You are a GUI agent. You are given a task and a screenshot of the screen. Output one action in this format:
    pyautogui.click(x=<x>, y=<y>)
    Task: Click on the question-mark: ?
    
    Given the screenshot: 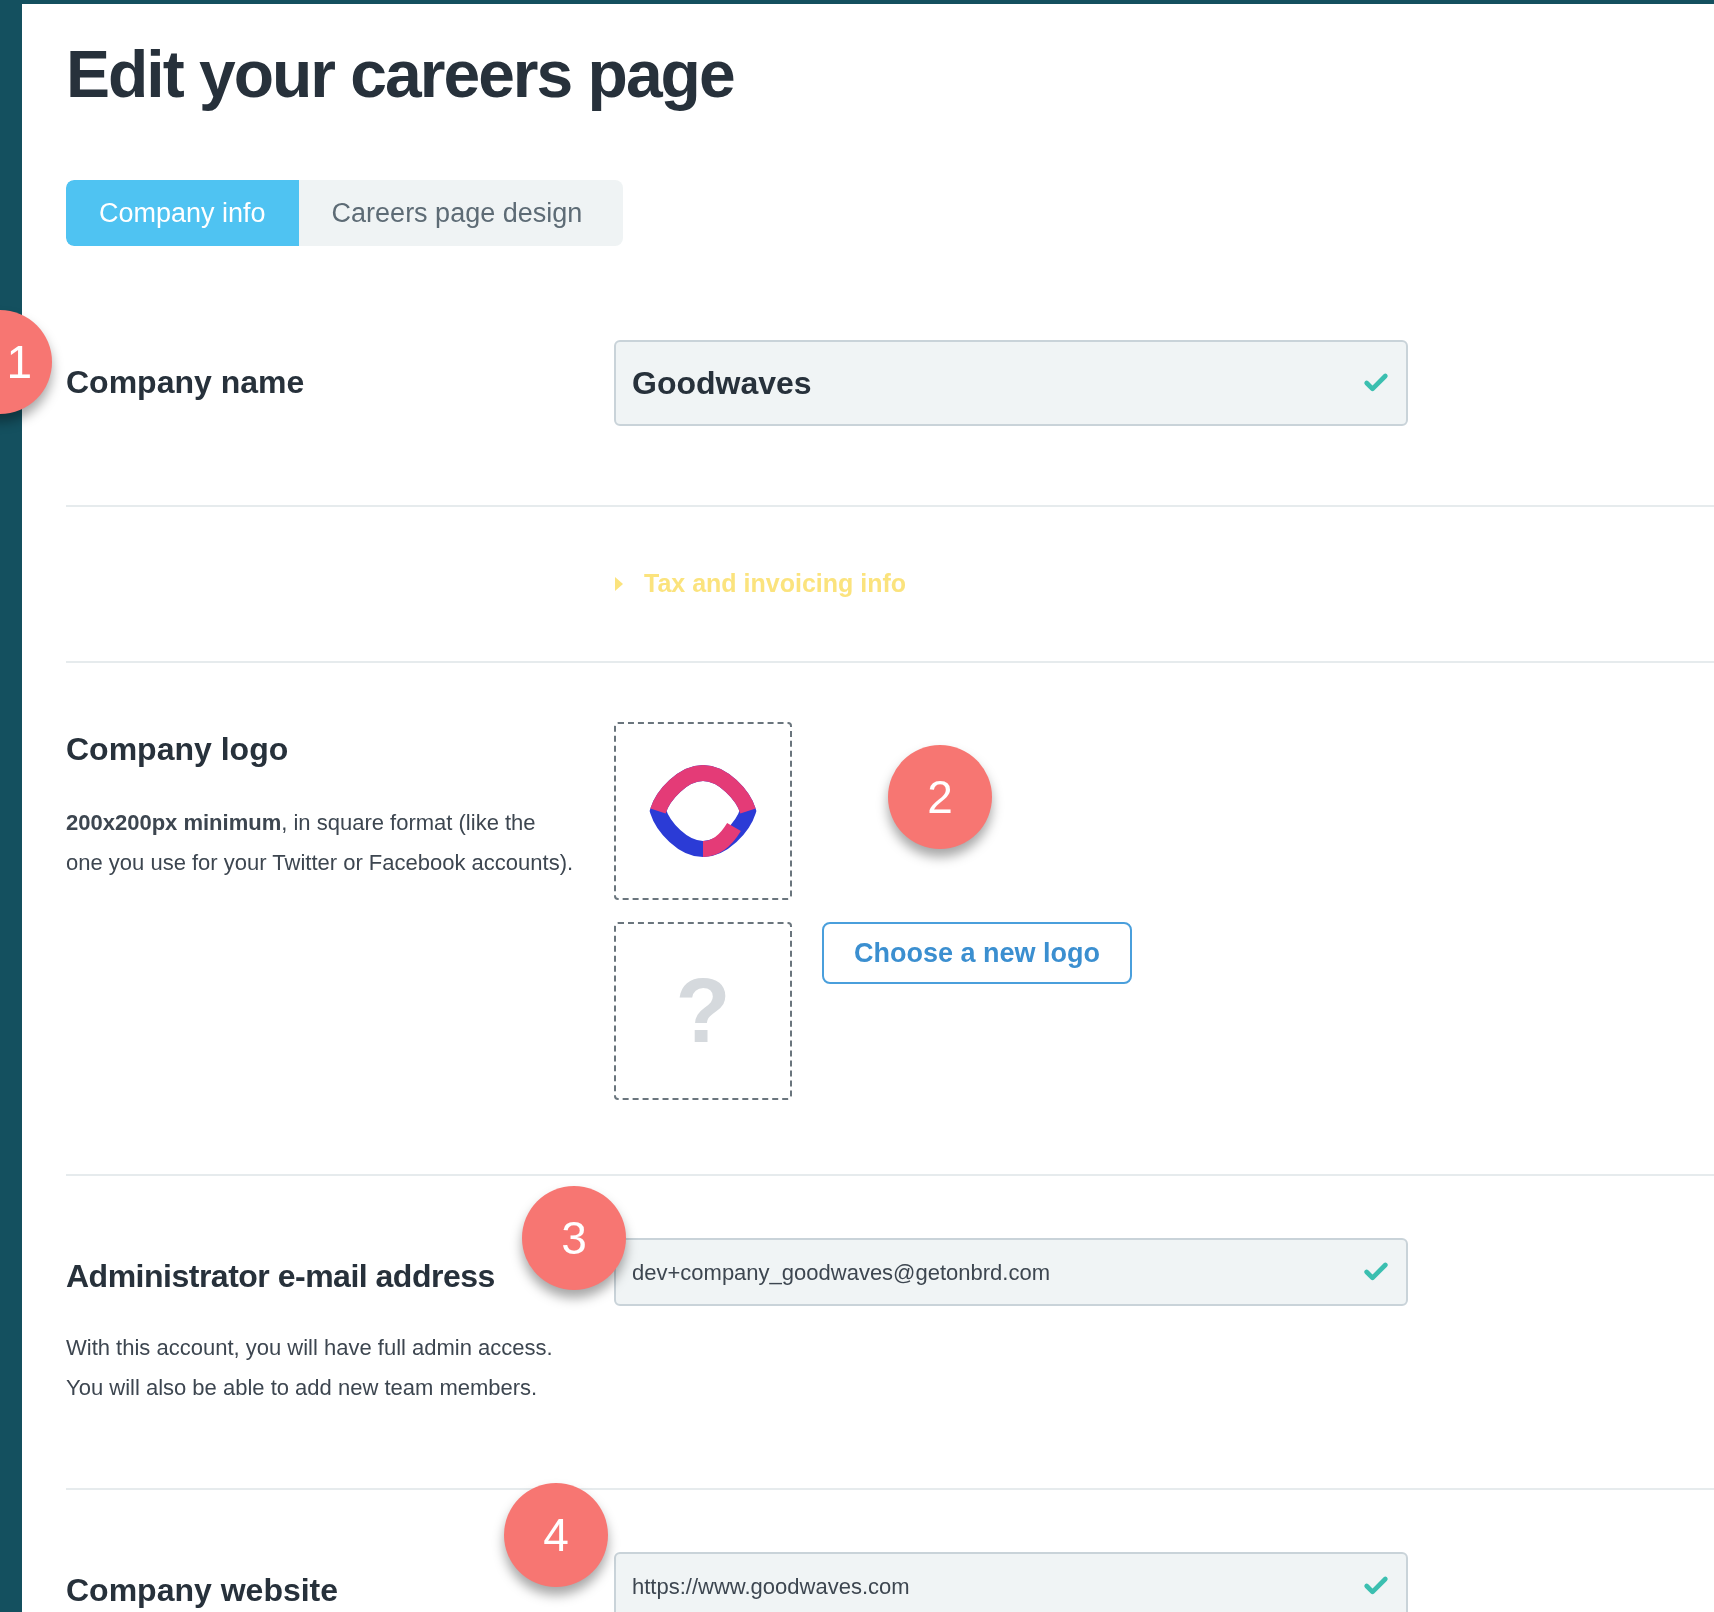 What is the action you would take?
    pyautogui.click(x=703, y=1011)
    